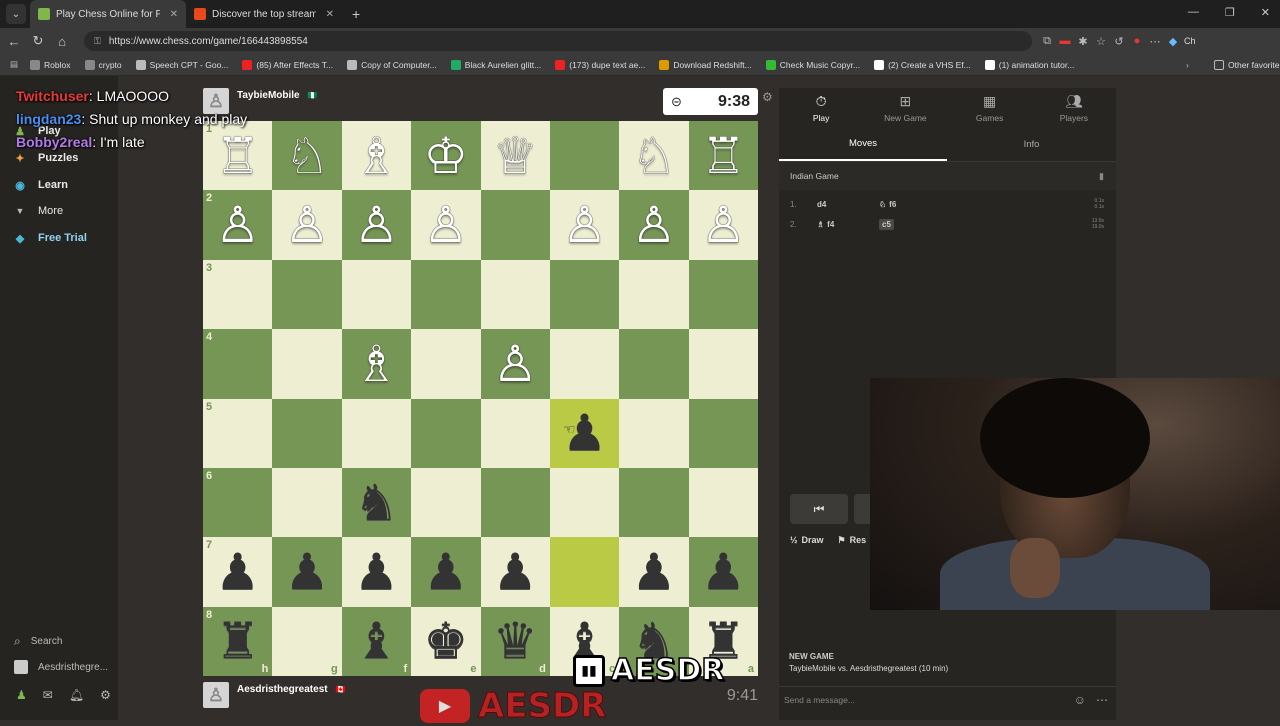 The height and width of the screenshot is (726, 1280). I want to click on white-queen-piece: ♕, so click(515, 156).